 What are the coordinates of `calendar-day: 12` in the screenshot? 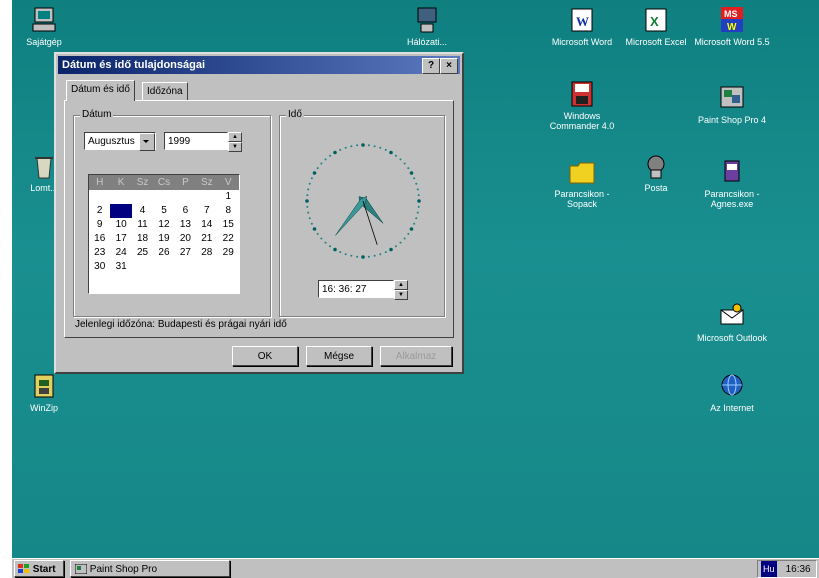 It's located at (163, 225).